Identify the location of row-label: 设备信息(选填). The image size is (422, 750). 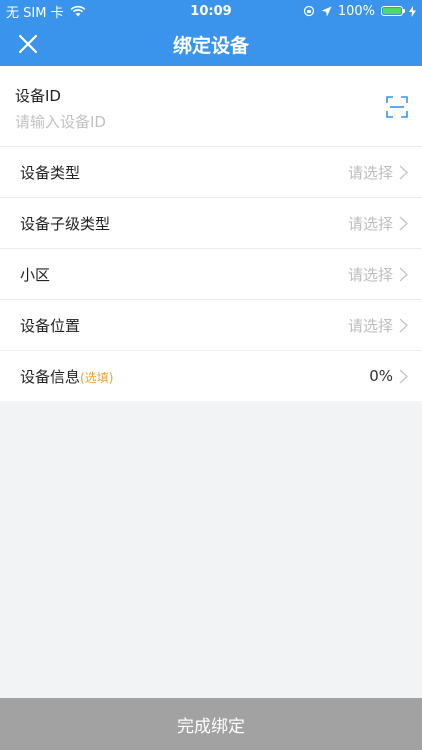
(56, 376).